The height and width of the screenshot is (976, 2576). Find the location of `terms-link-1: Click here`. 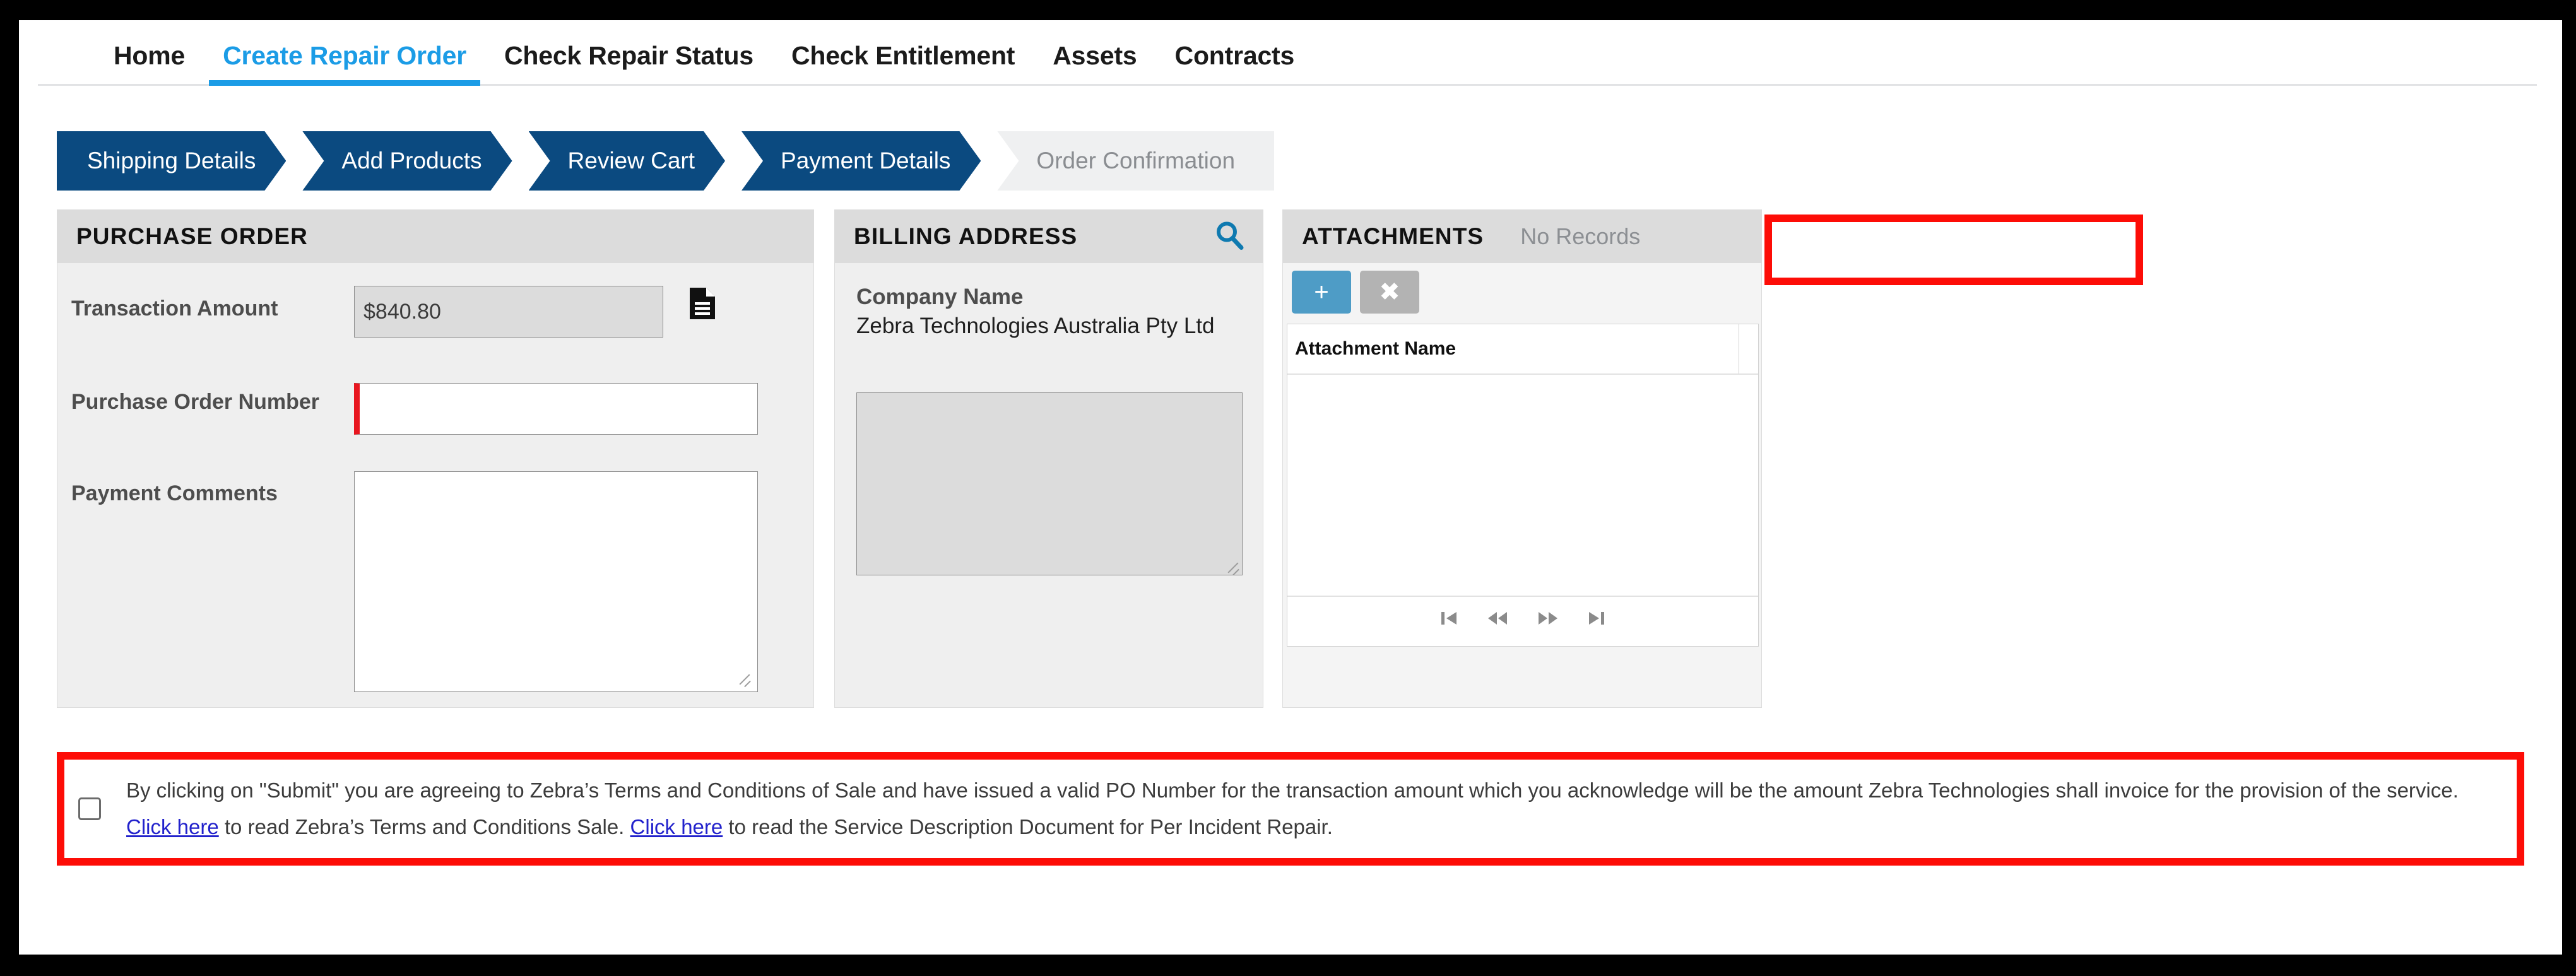

terms-link-1: Click here is located at coordinates (172, 826).